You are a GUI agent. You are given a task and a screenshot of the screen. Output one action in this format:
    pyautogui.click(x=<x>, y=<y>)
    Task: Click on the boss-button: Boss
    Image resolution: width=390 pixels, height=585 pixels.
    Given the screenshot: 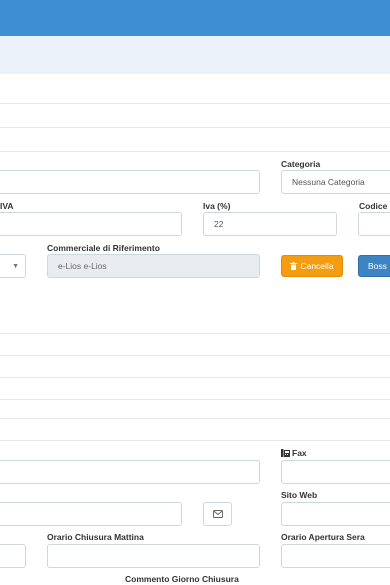 What is the action you would take?
    pyautogui.click(x=374, y=266)
    